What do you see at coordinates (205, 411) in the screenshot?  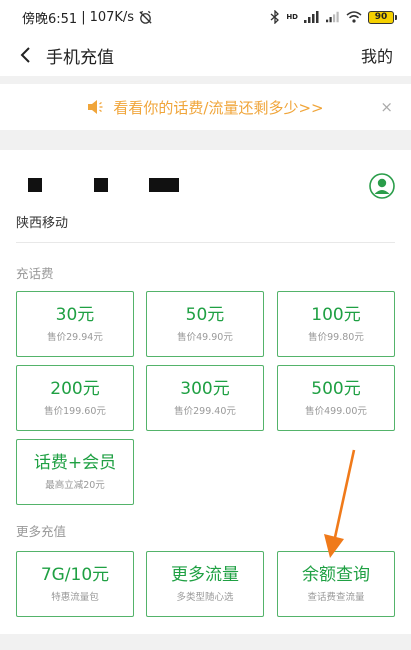 I see `option-price: 售价299.40元` at bounding box center [205, 411].